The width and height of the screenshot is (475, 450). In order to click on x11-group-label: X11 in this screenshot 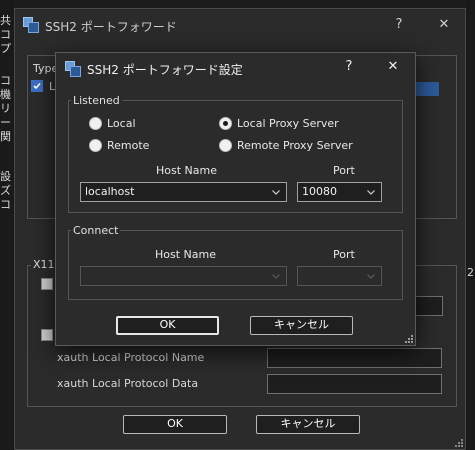, I will do `click(44, 264)`.